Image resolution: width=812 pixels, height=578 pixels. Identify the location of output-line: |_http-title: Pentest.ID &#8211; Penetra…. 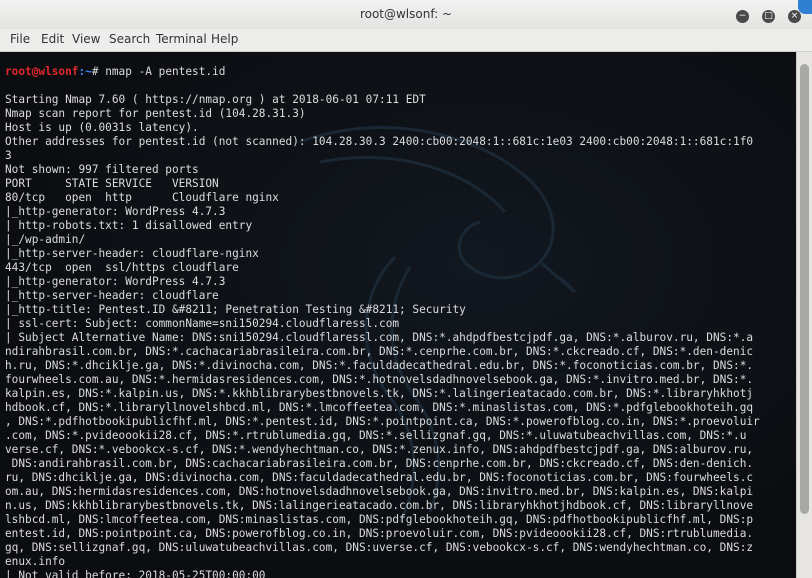
(235, 309).